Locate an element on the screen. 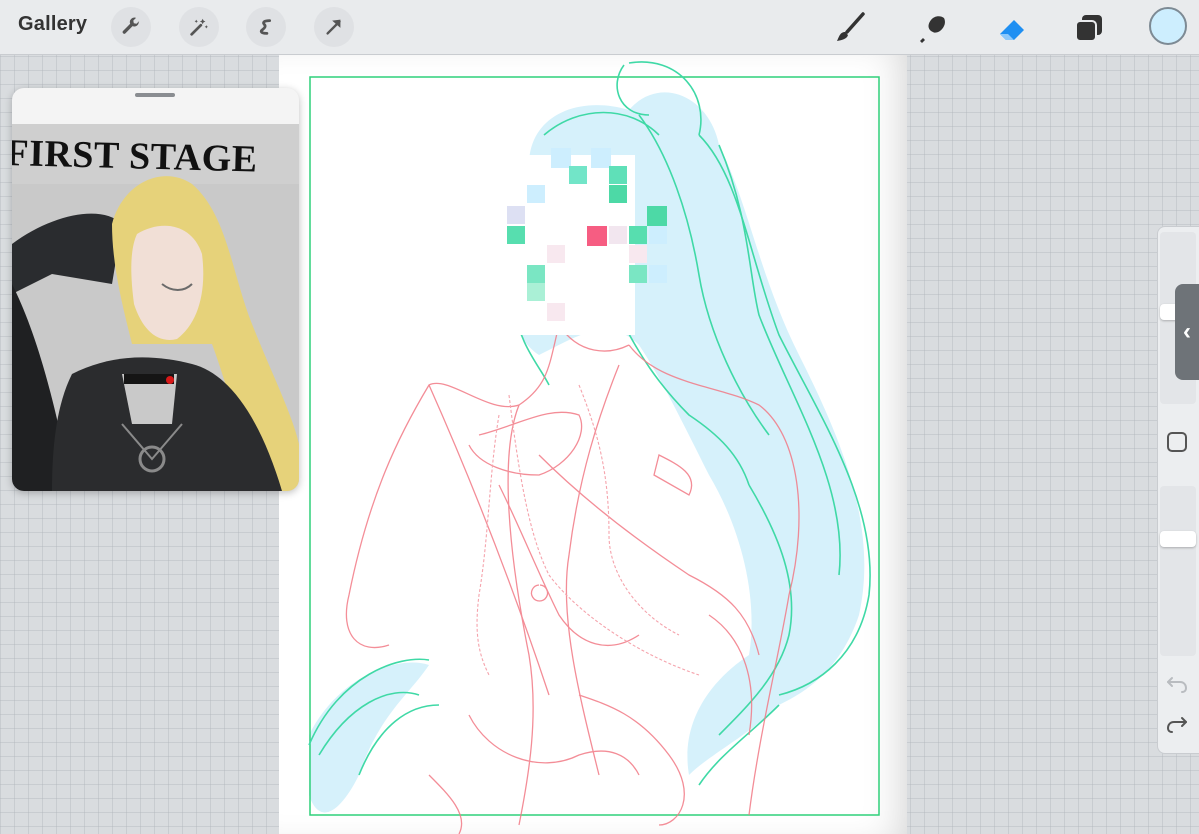 The width and height of the screenshot is (1199, 834). undo-button is located at coordinates (1177, 684).